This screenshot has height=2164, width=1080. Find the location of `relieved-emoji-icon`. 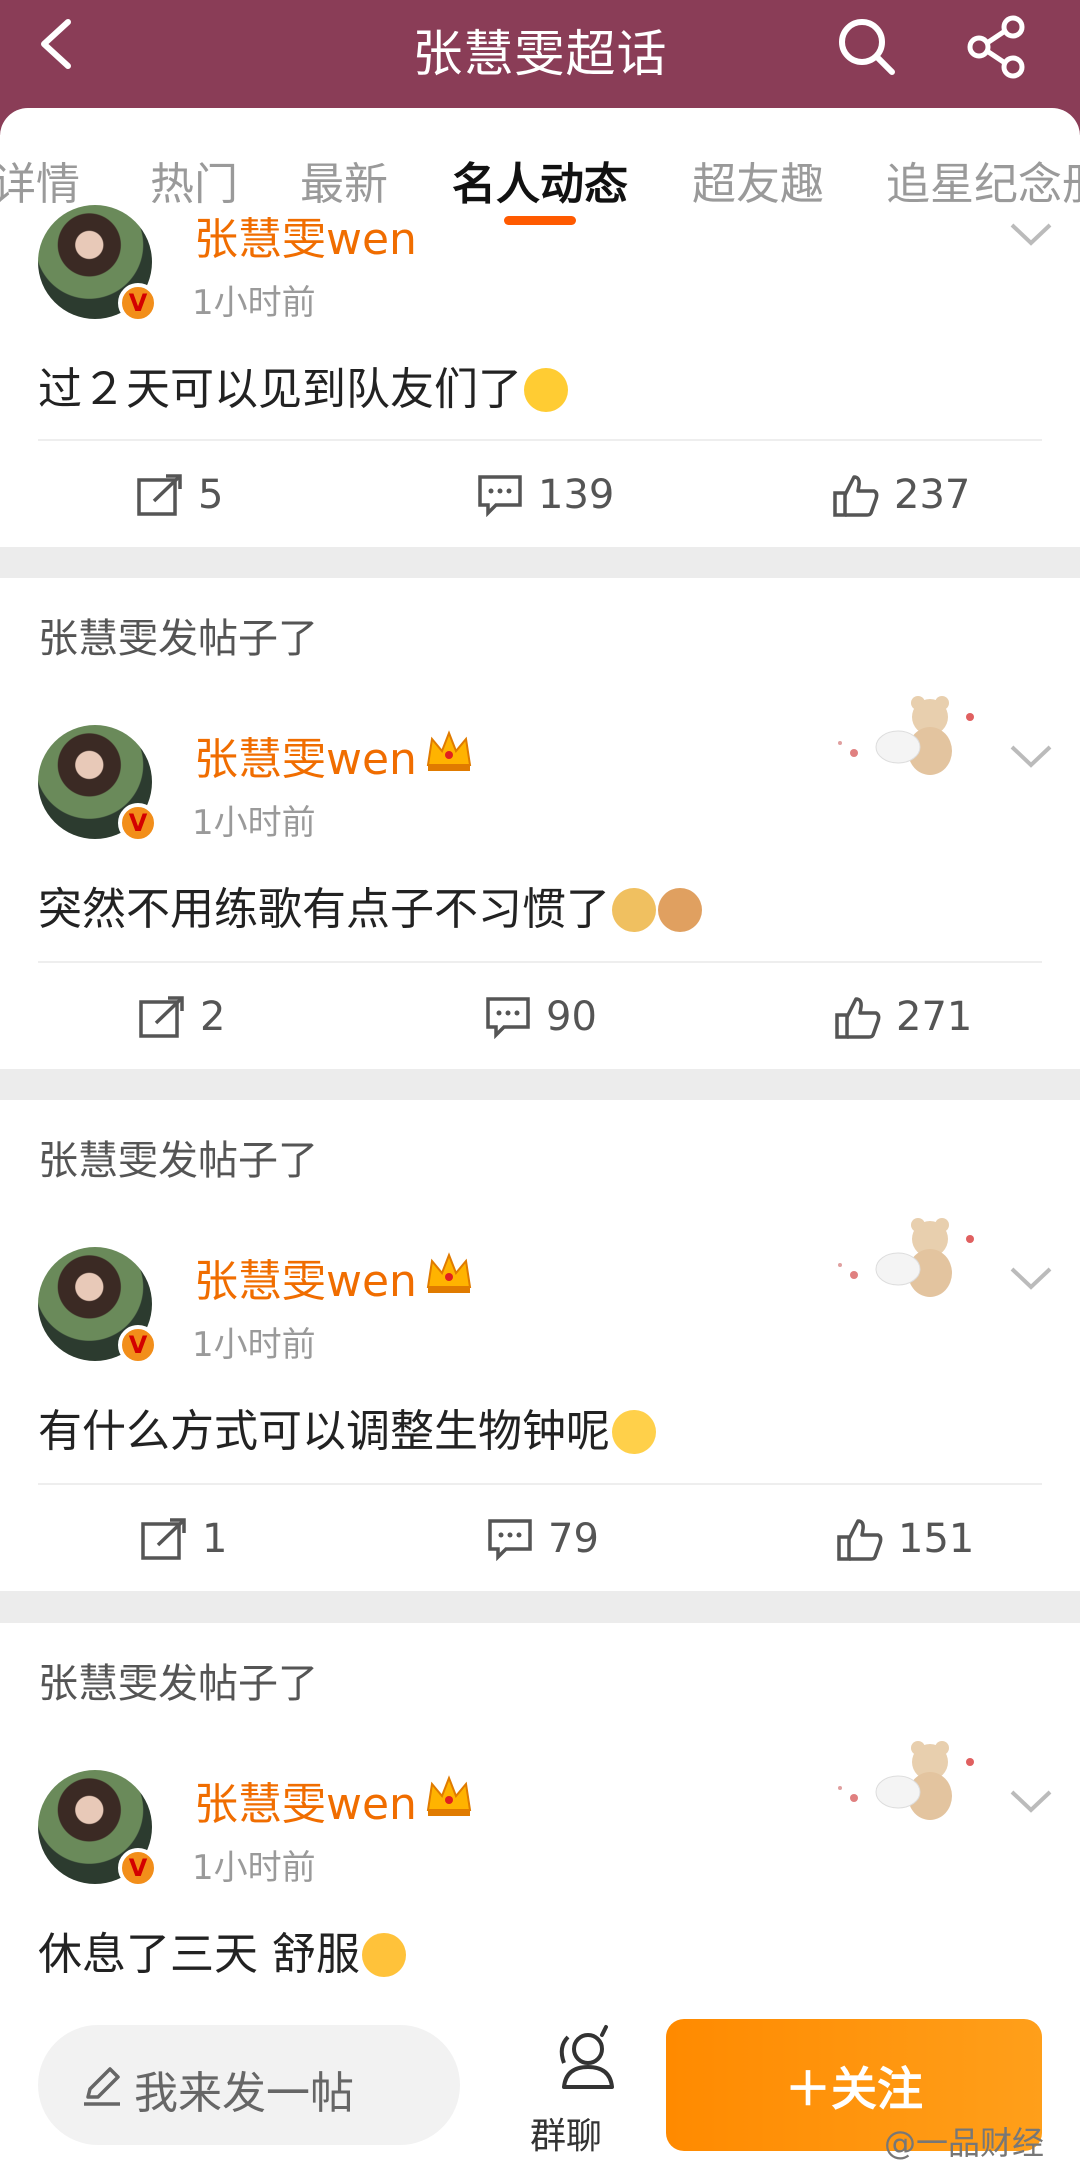

relieved-emoji-icon is located at coordinates (384, 1955).